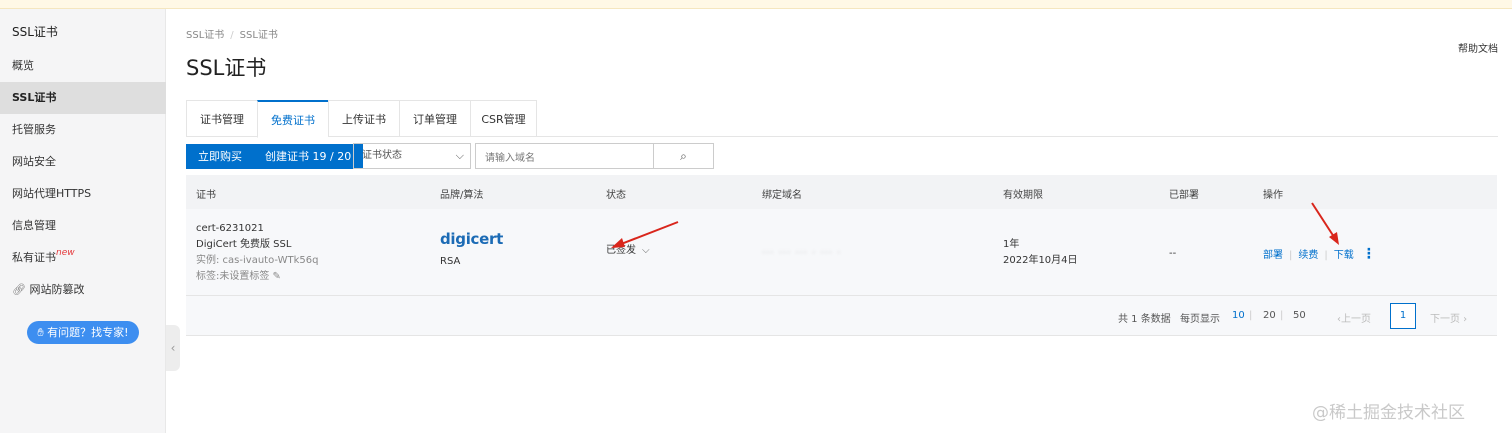  I want to click on col-header: 绑定域名, so click(782, 195).